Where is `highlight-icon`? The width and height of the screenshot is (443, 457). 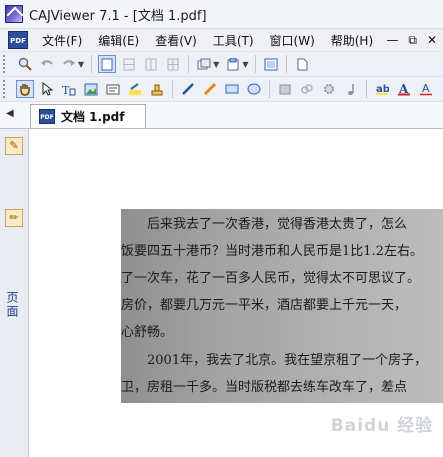
highlight-icon is located at coordinates (135, 89).